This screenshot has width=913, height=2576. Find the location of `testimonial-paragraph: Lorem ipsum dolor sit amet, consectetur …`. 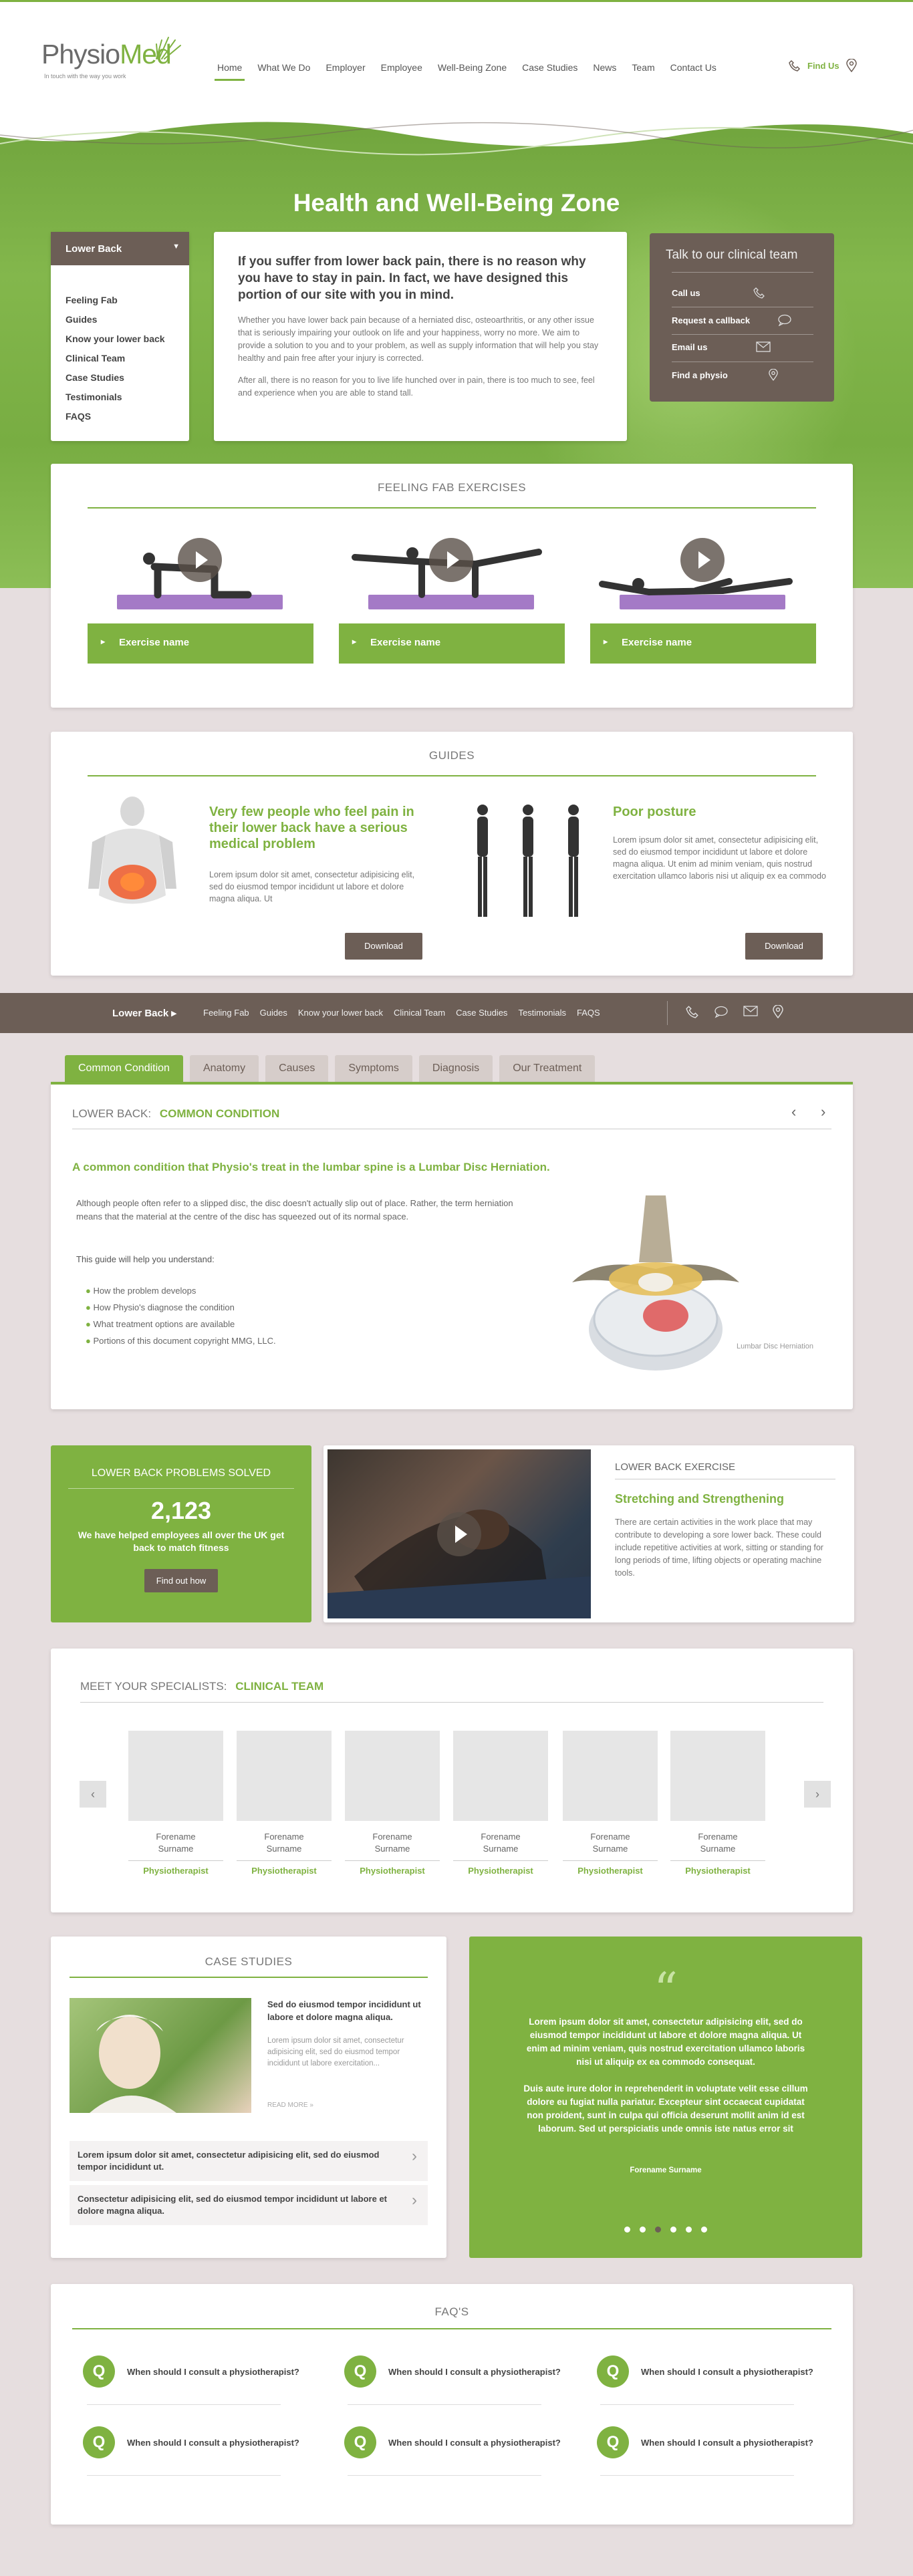

testimonial-paragraph: Lorem ipsum dolor sit amet, consectetur … is located at coordinates (665, 2042).